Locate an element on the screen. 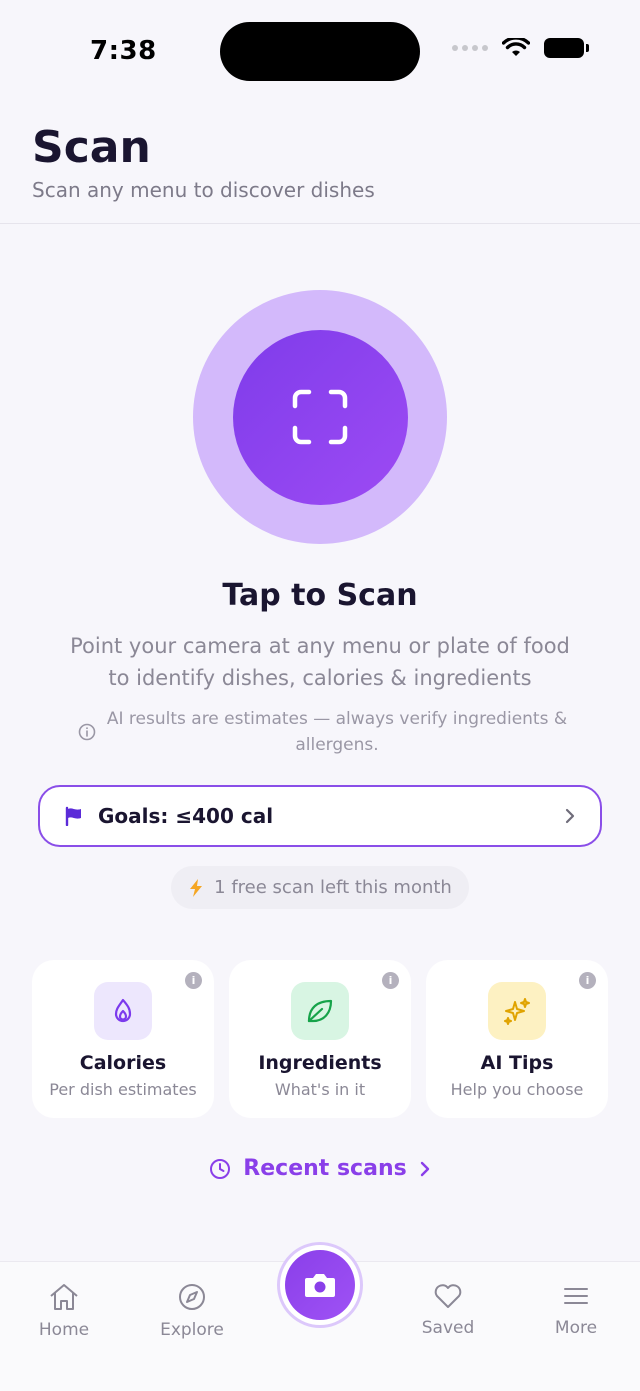 This screenshot has width=640, height=1391. flag-icon is located at coordinates (73, 816).